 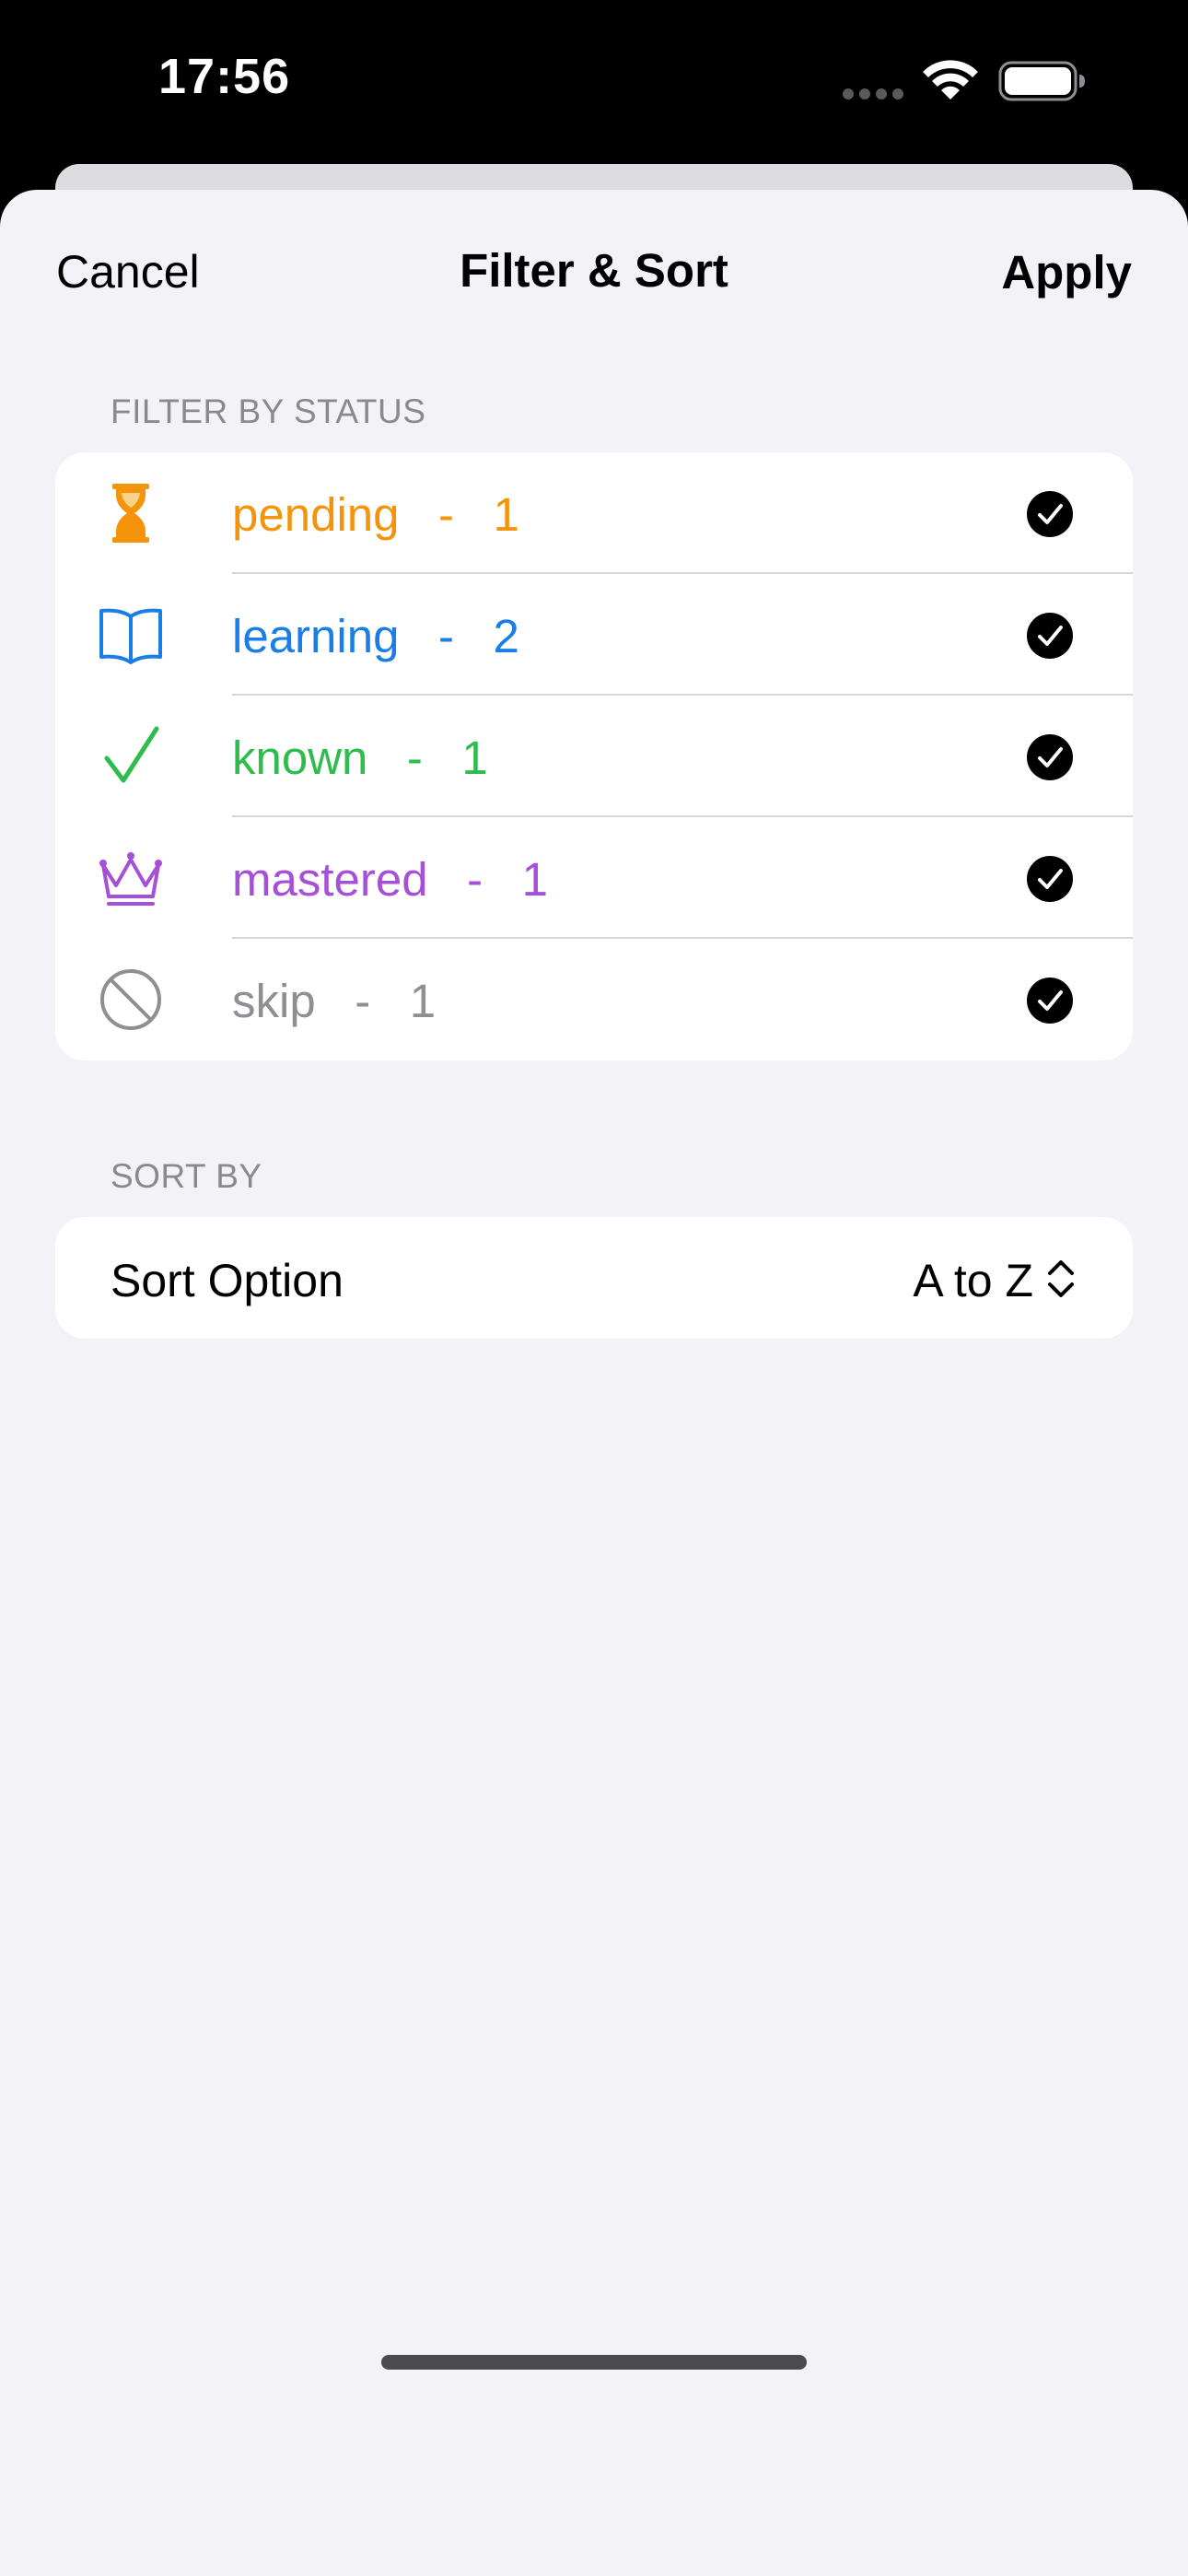 I want to click on apply-button: Apply, so click(x=1066, y=272).